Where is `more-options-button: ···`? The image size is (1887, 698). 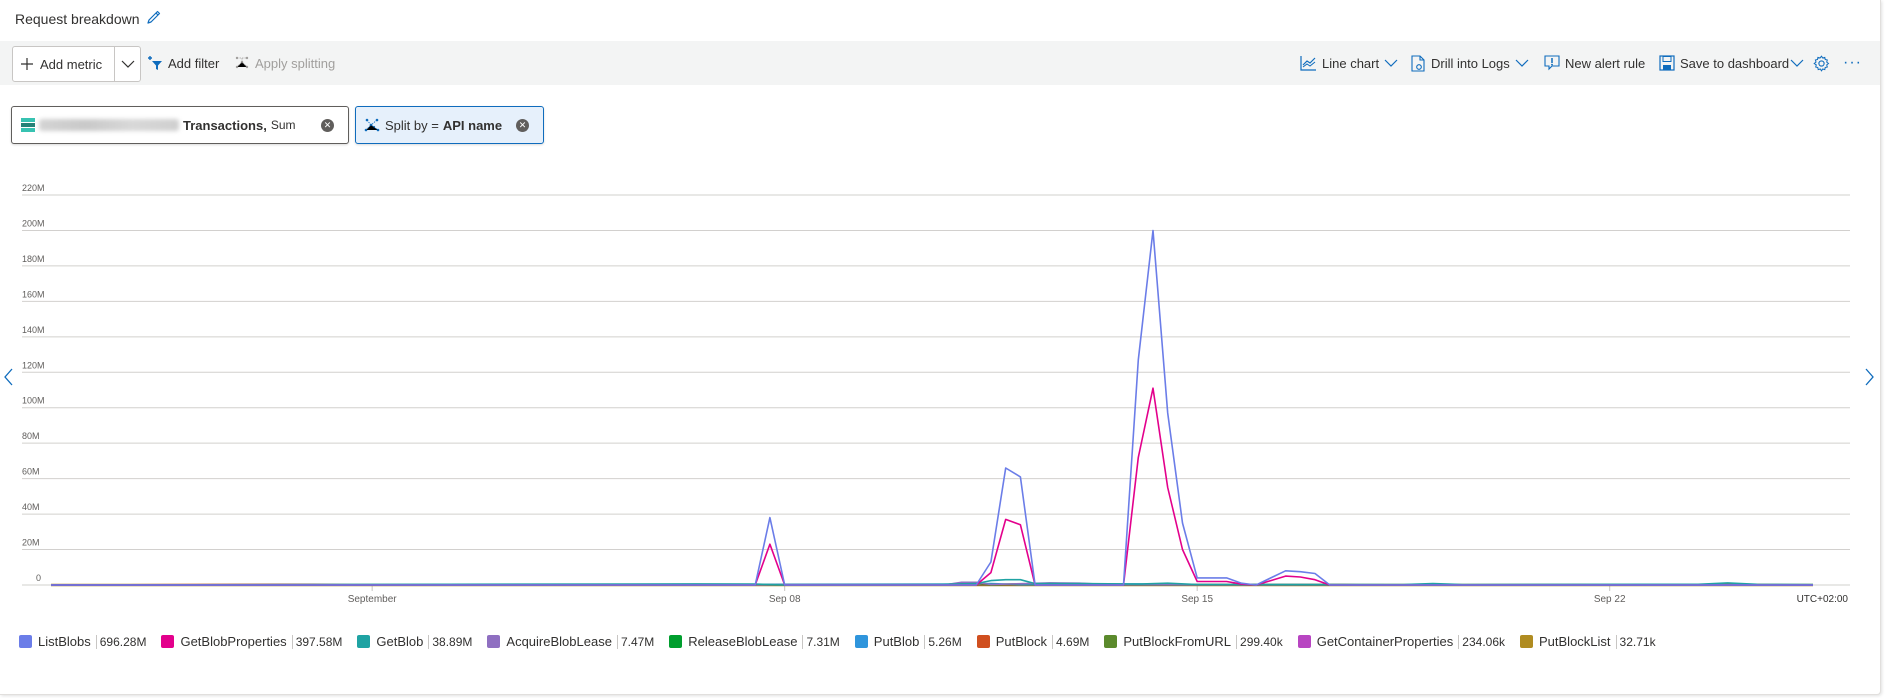 more-options-button: ··· is located at coordinates (1852, 63).